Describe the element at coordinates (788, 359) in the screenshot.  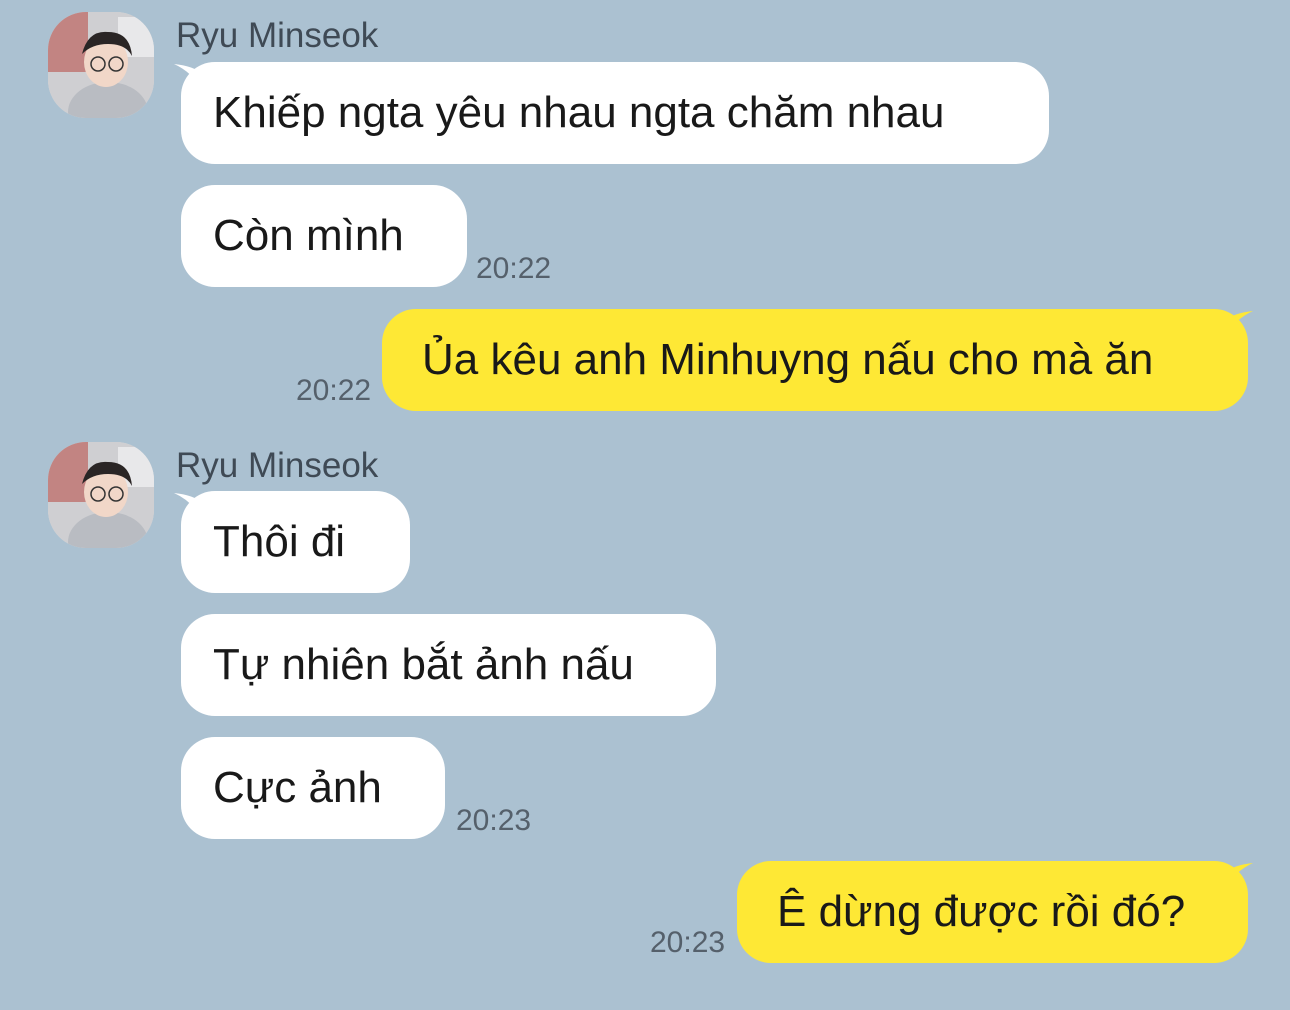
I see `message-text: Ủa kêu anh Minhuyng nấu cho mà ăn` at that location.